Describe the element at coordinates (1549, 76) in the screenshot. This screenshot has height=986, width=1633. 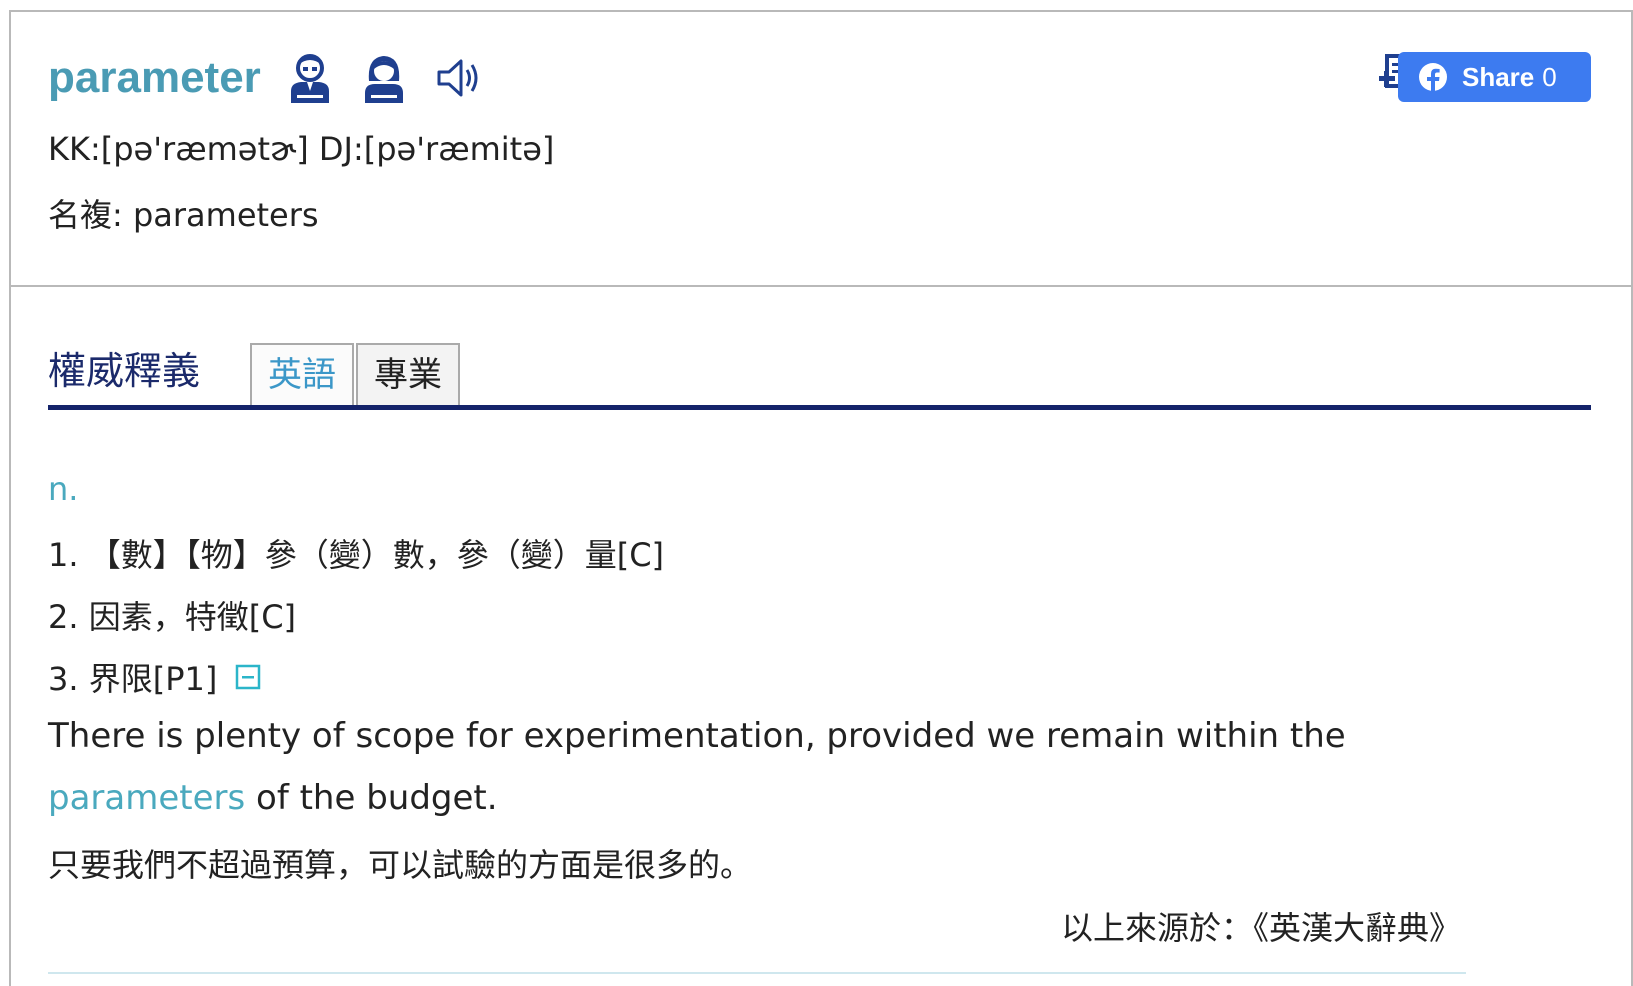
I see `share-count: 0` at that location.